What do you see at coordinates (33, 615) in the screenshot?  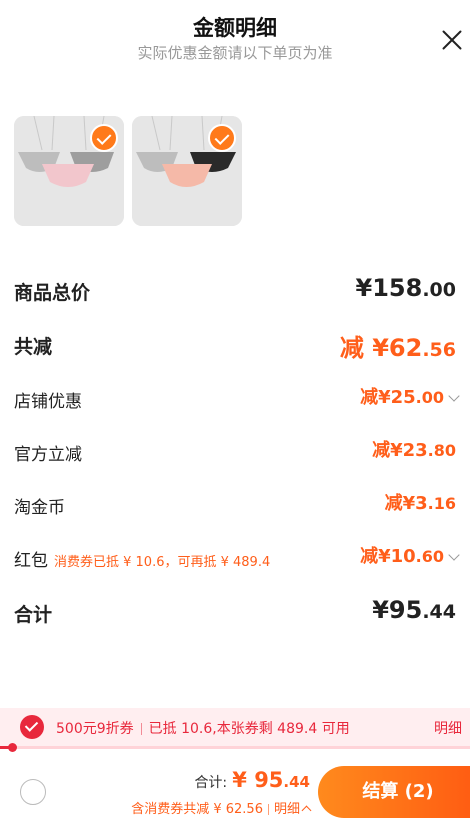 I see `sum-label: 合计` at bounding box center [33, 615].